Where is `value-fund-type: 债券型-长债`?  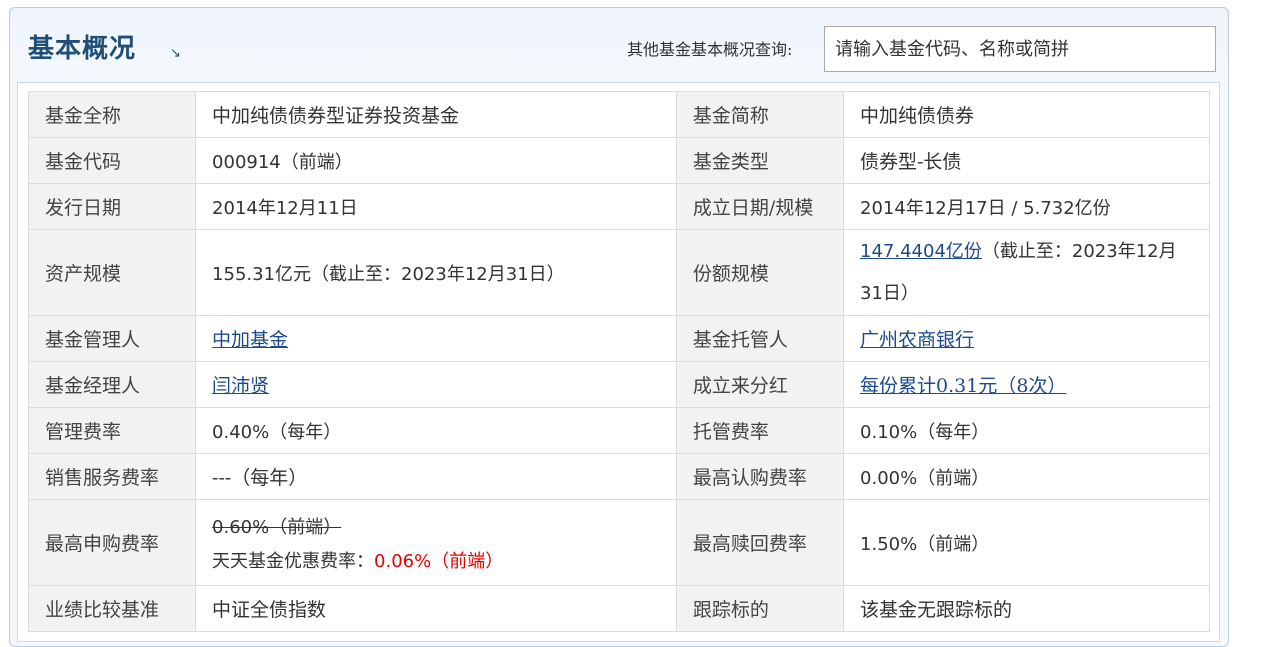 value-fund-type: 债券型-长债 is located at coordinates (1026, 160).